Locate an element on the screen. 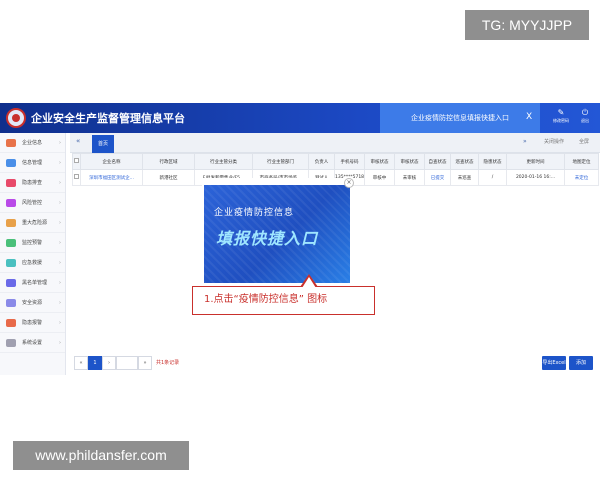 This screenshot has height=480, width=600. column-header: 手机号码 is located at coordinates (349, 161).